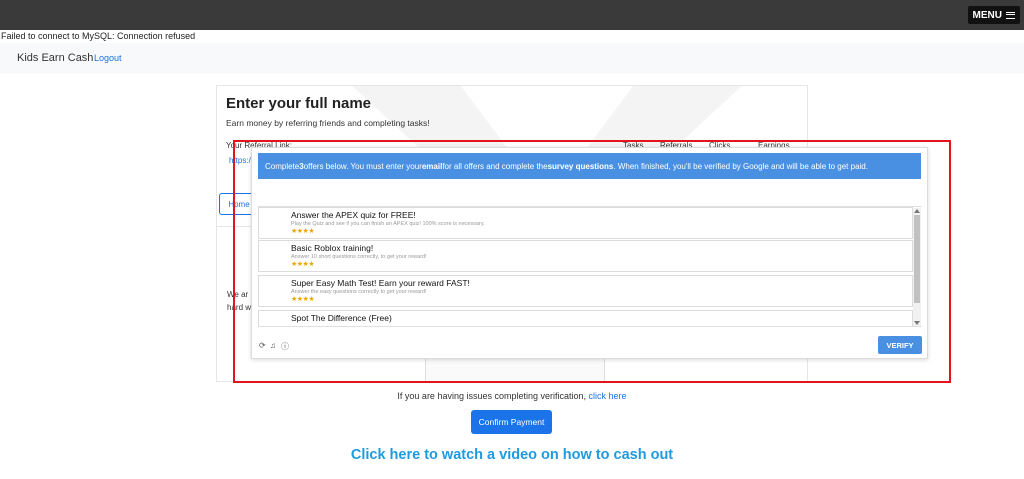 This screenshot has height=479, width=1024. Describe the element at coordinates (299, 103) in the screenshot. I see `page-title: Enter your full name` at that location.